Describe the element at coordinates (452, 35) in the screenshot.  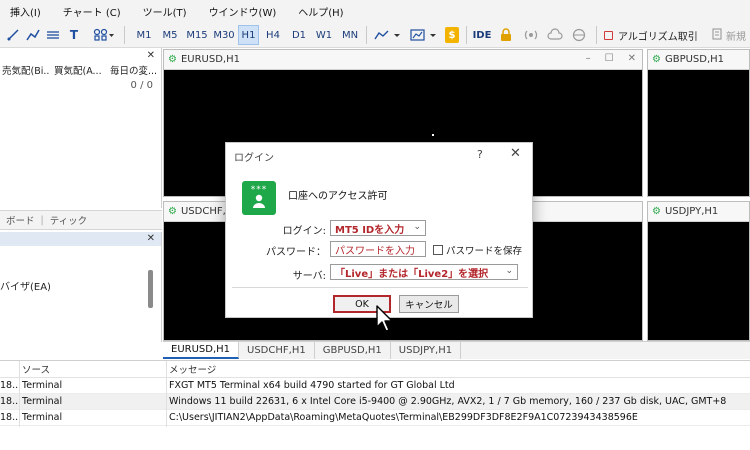
I see `dollar-icon: $` at that location.